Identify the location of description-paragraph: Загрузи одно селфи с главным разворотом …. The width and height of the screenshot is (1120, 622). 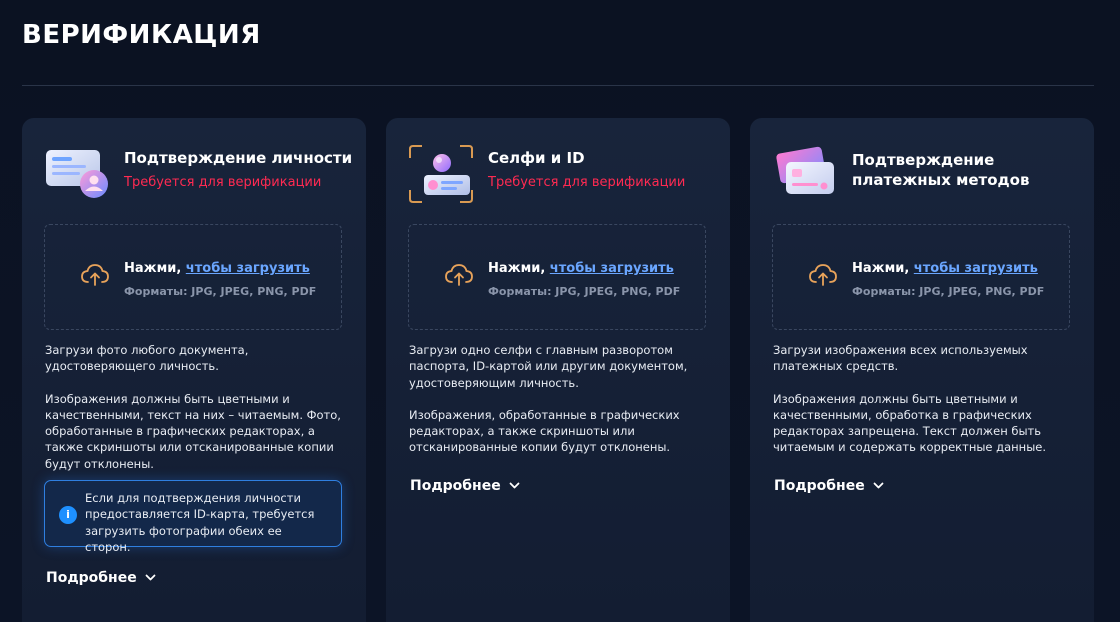
(548, 366).